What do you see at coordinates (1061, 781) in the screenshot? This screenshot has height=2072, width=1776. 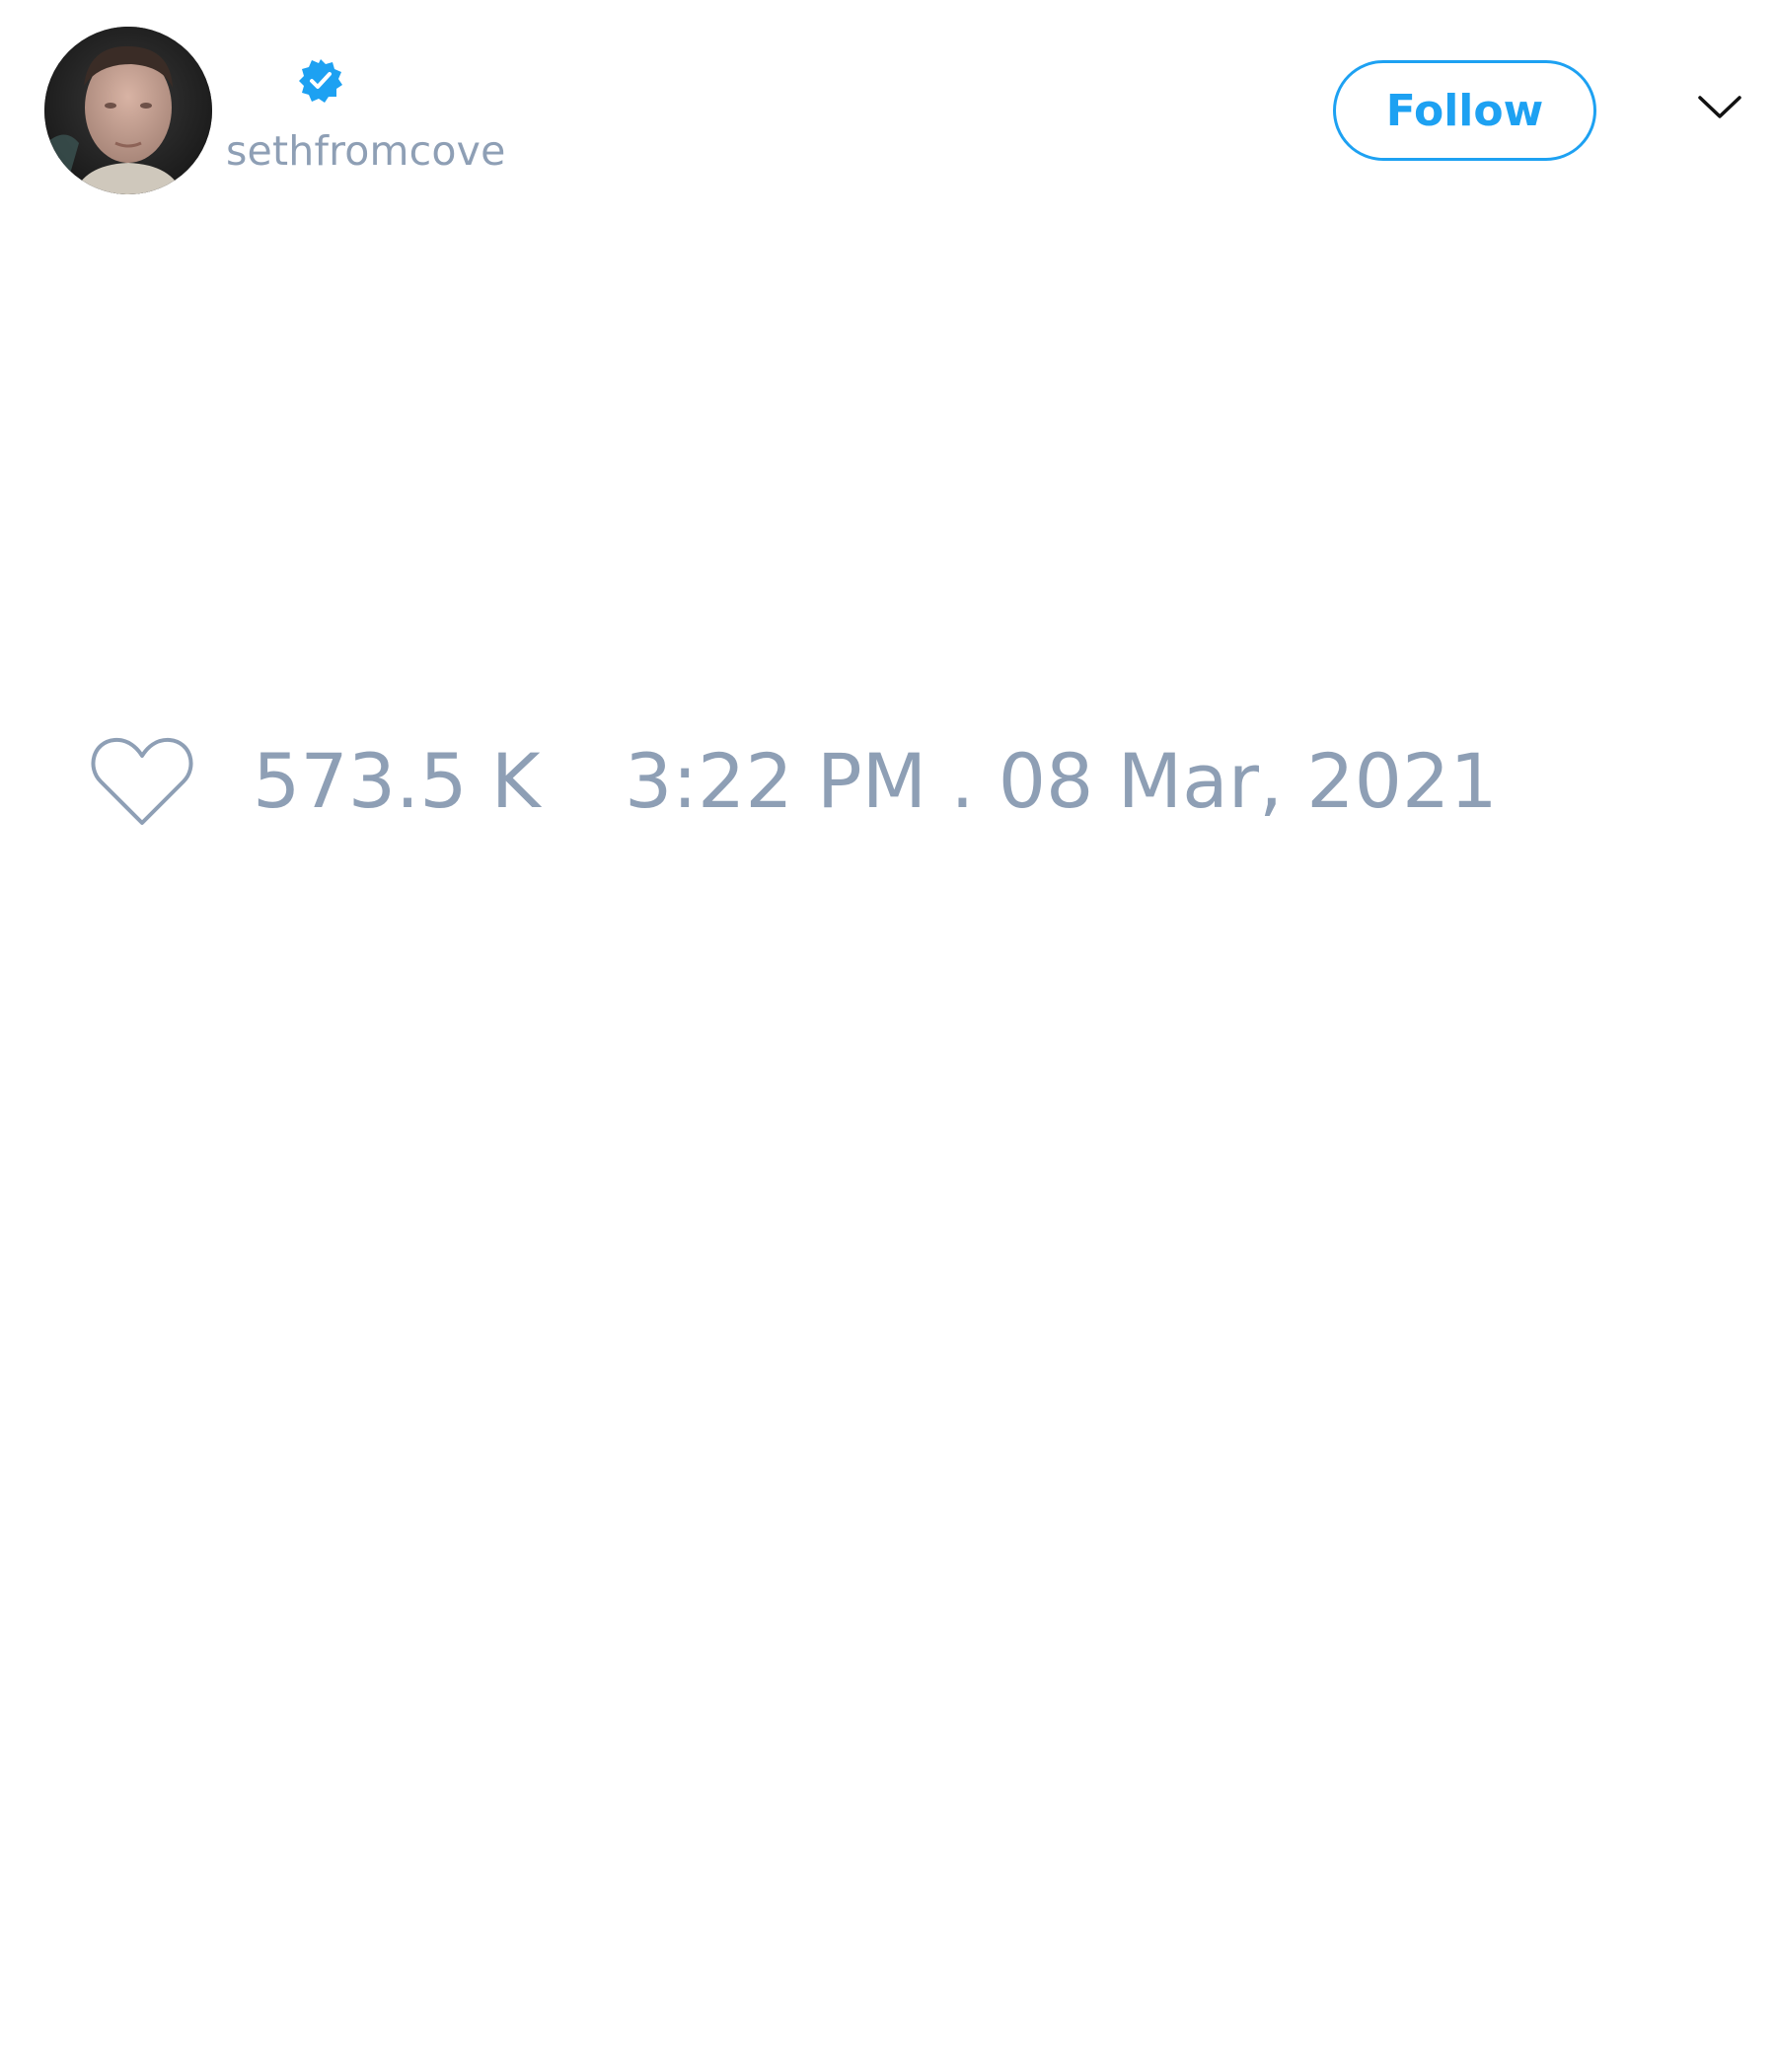 I see `tweet-timestamp: 3:22 PM . 08 Mar, 2021` at bounding box center [1061, 781].